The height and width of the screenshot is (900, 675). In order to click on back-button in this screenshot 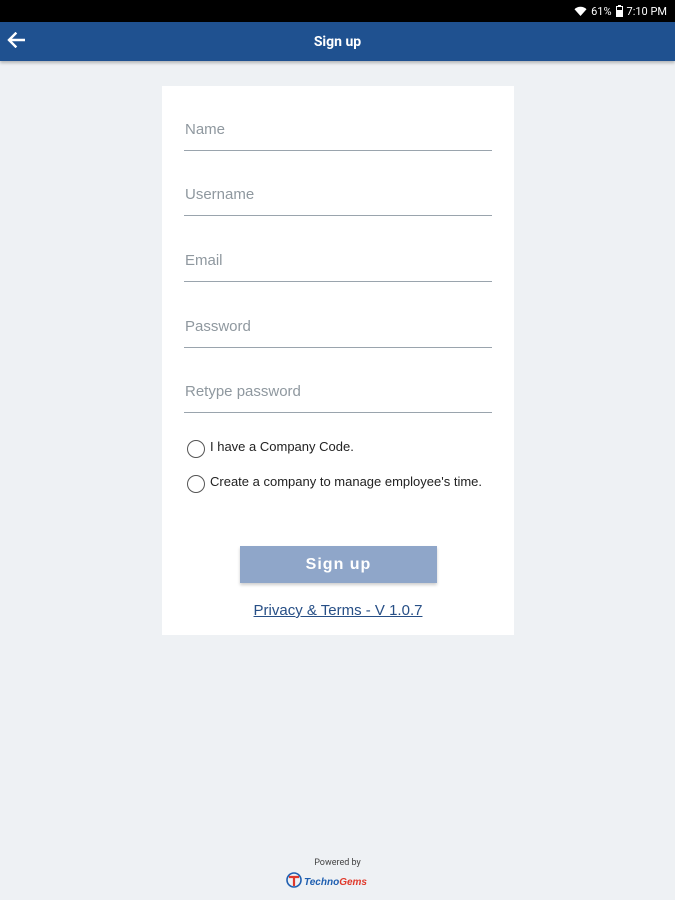, I will do `click(16, 41)`.